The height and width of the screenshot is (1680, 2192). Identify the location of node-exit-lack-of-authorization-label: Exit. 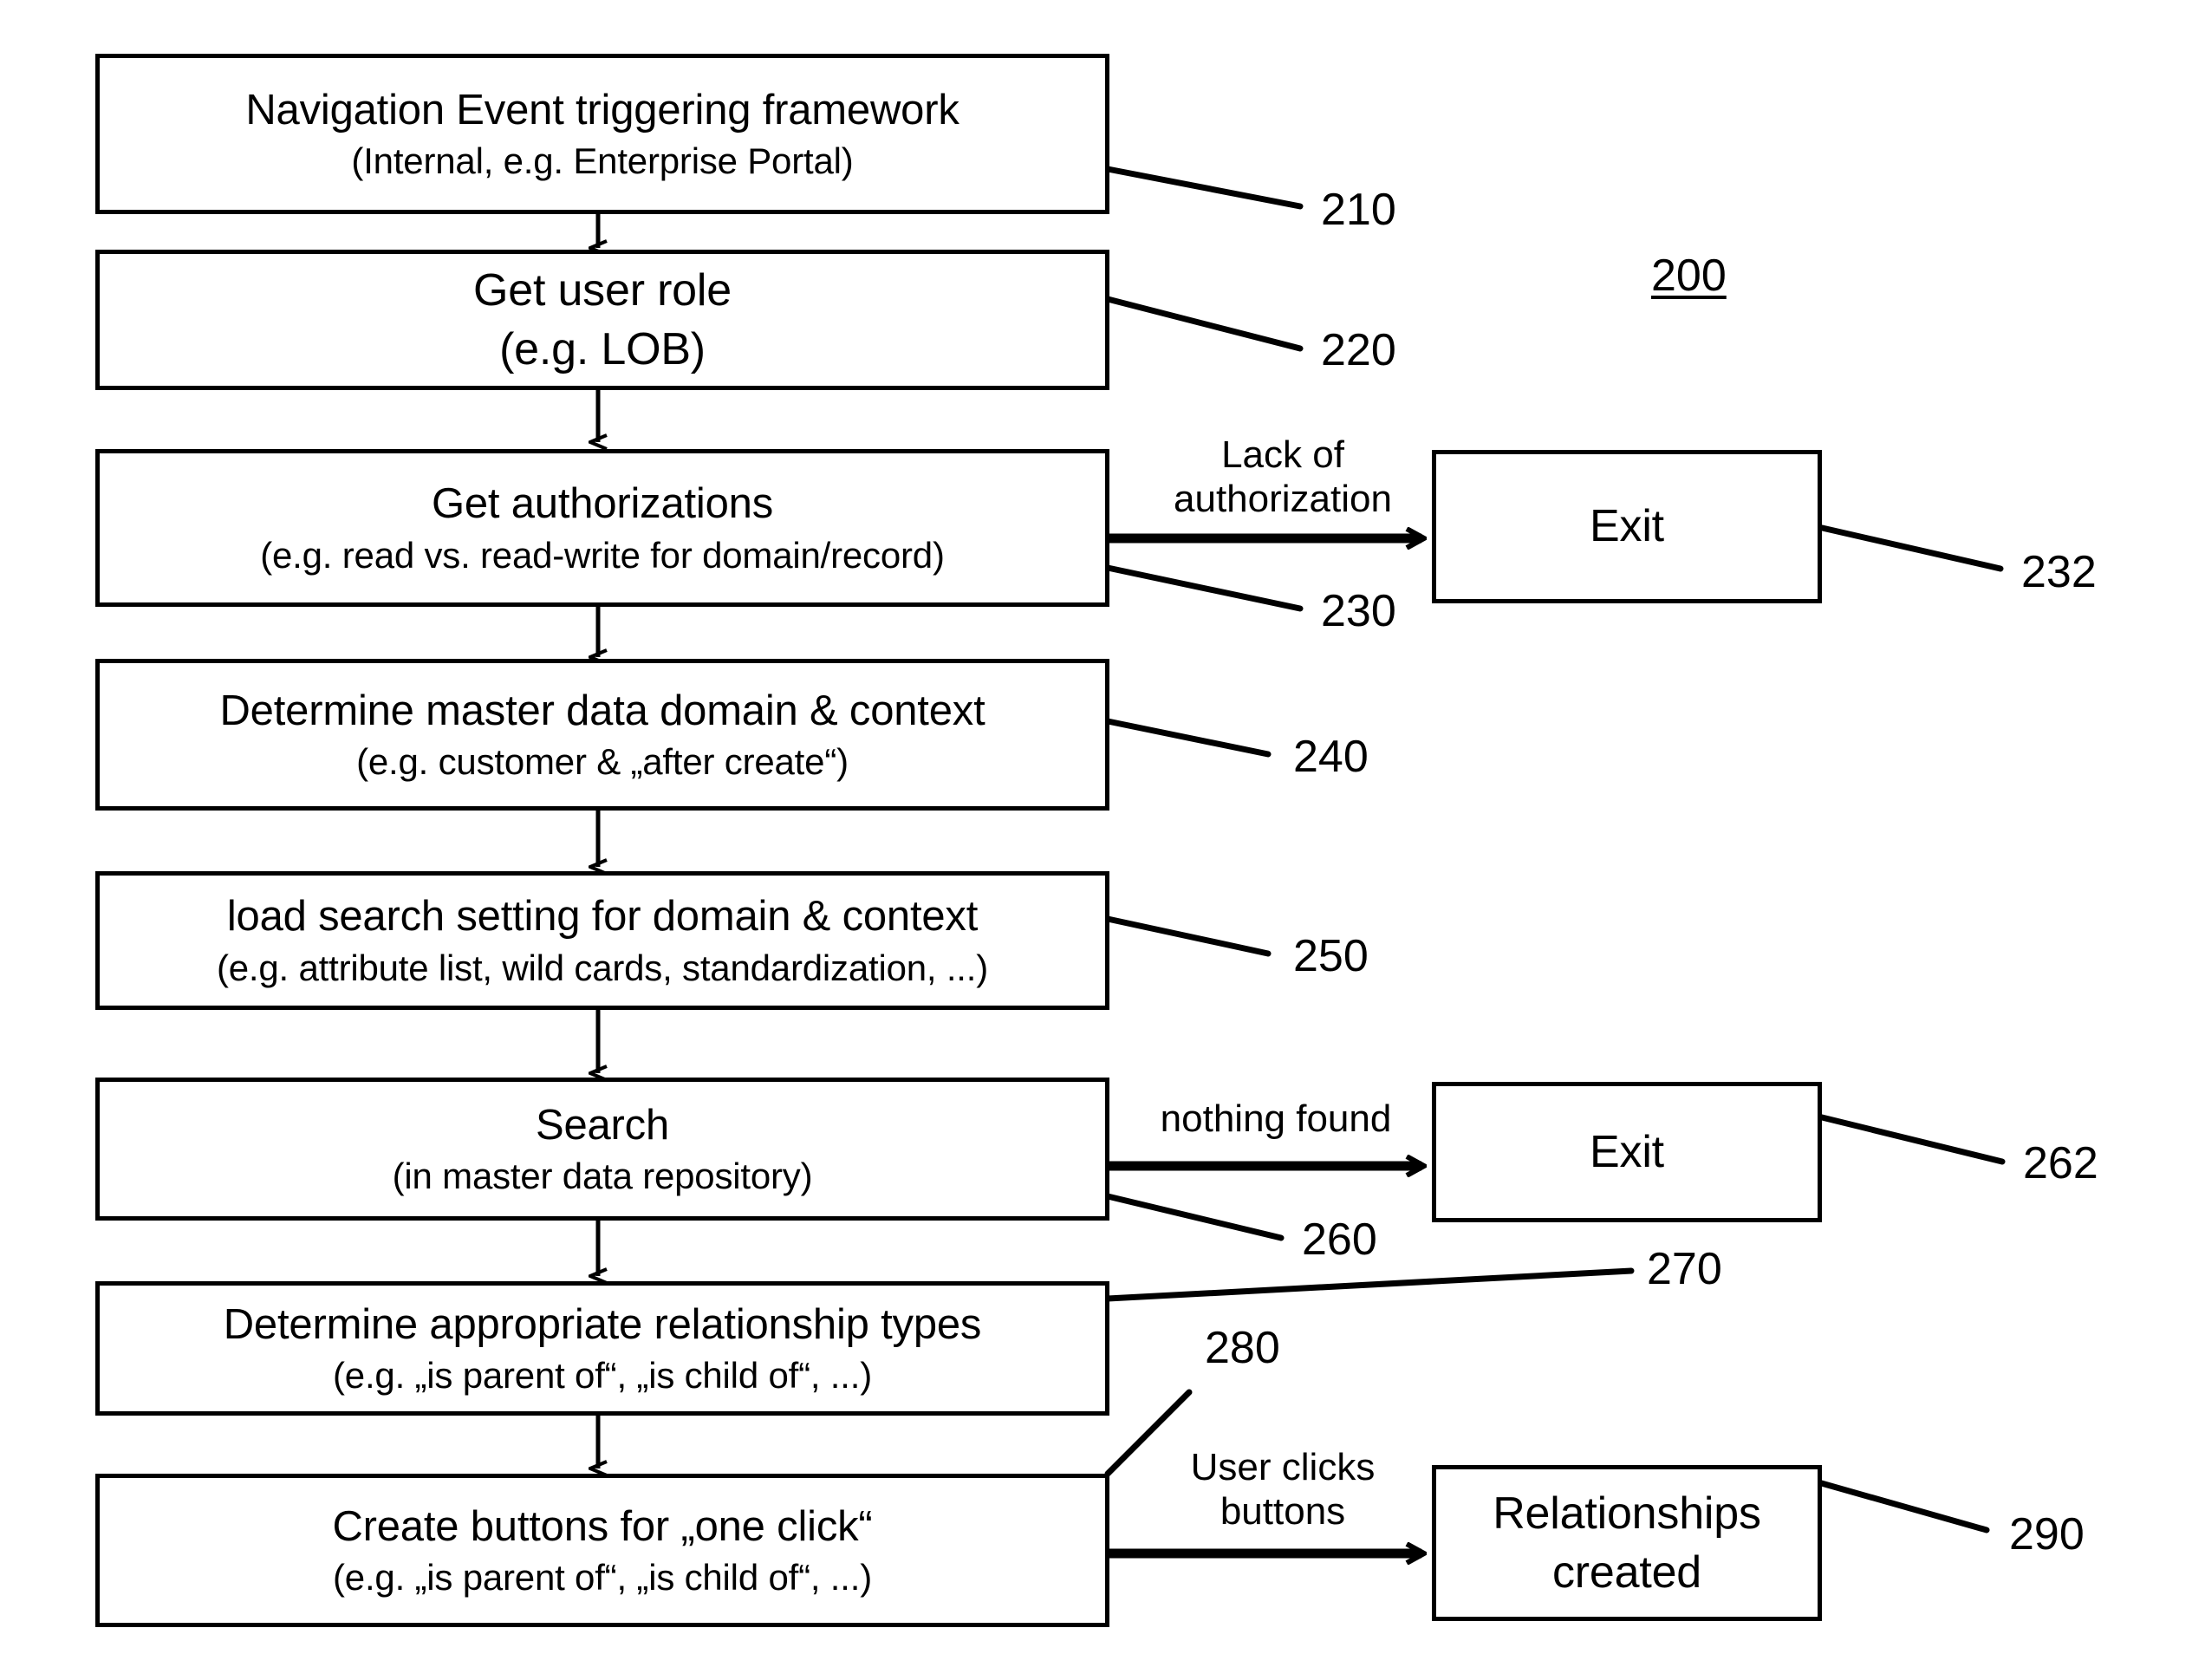
(1627, 526).